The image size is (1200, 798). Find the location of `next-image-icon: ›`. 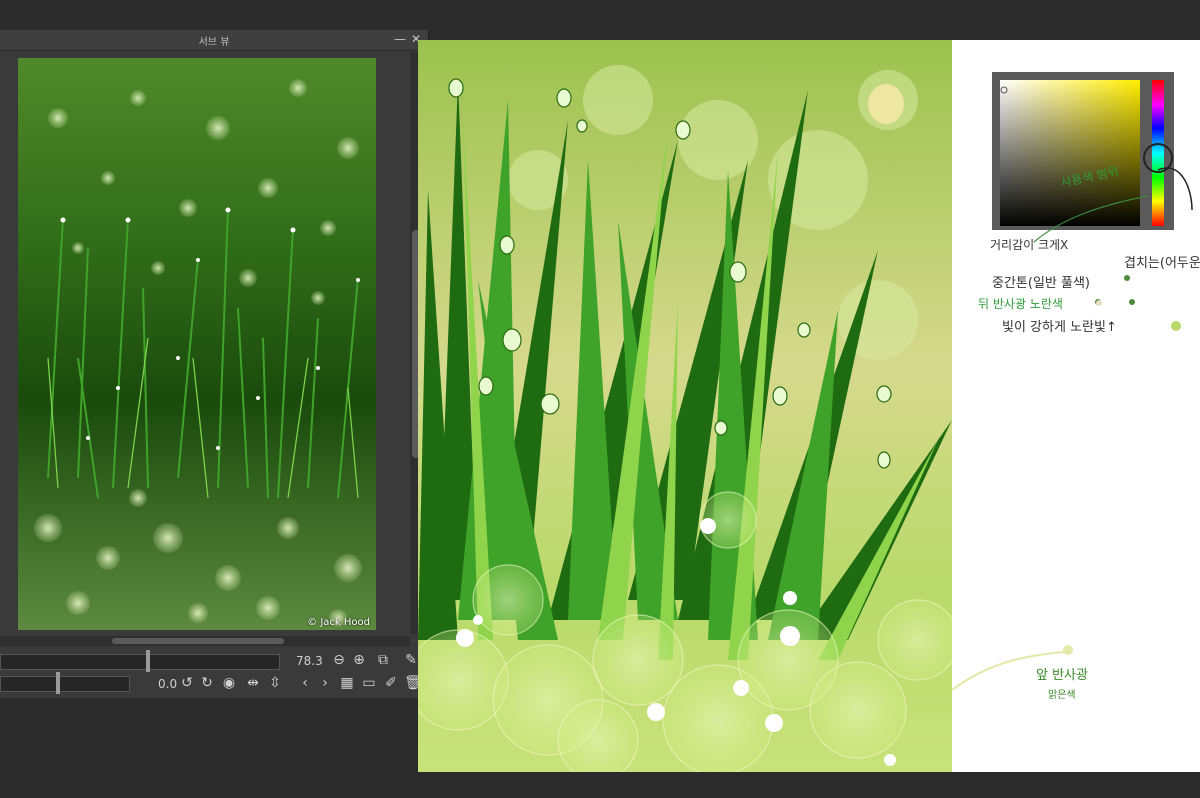

next-image-icon: › is located at coordinates (325, 683).